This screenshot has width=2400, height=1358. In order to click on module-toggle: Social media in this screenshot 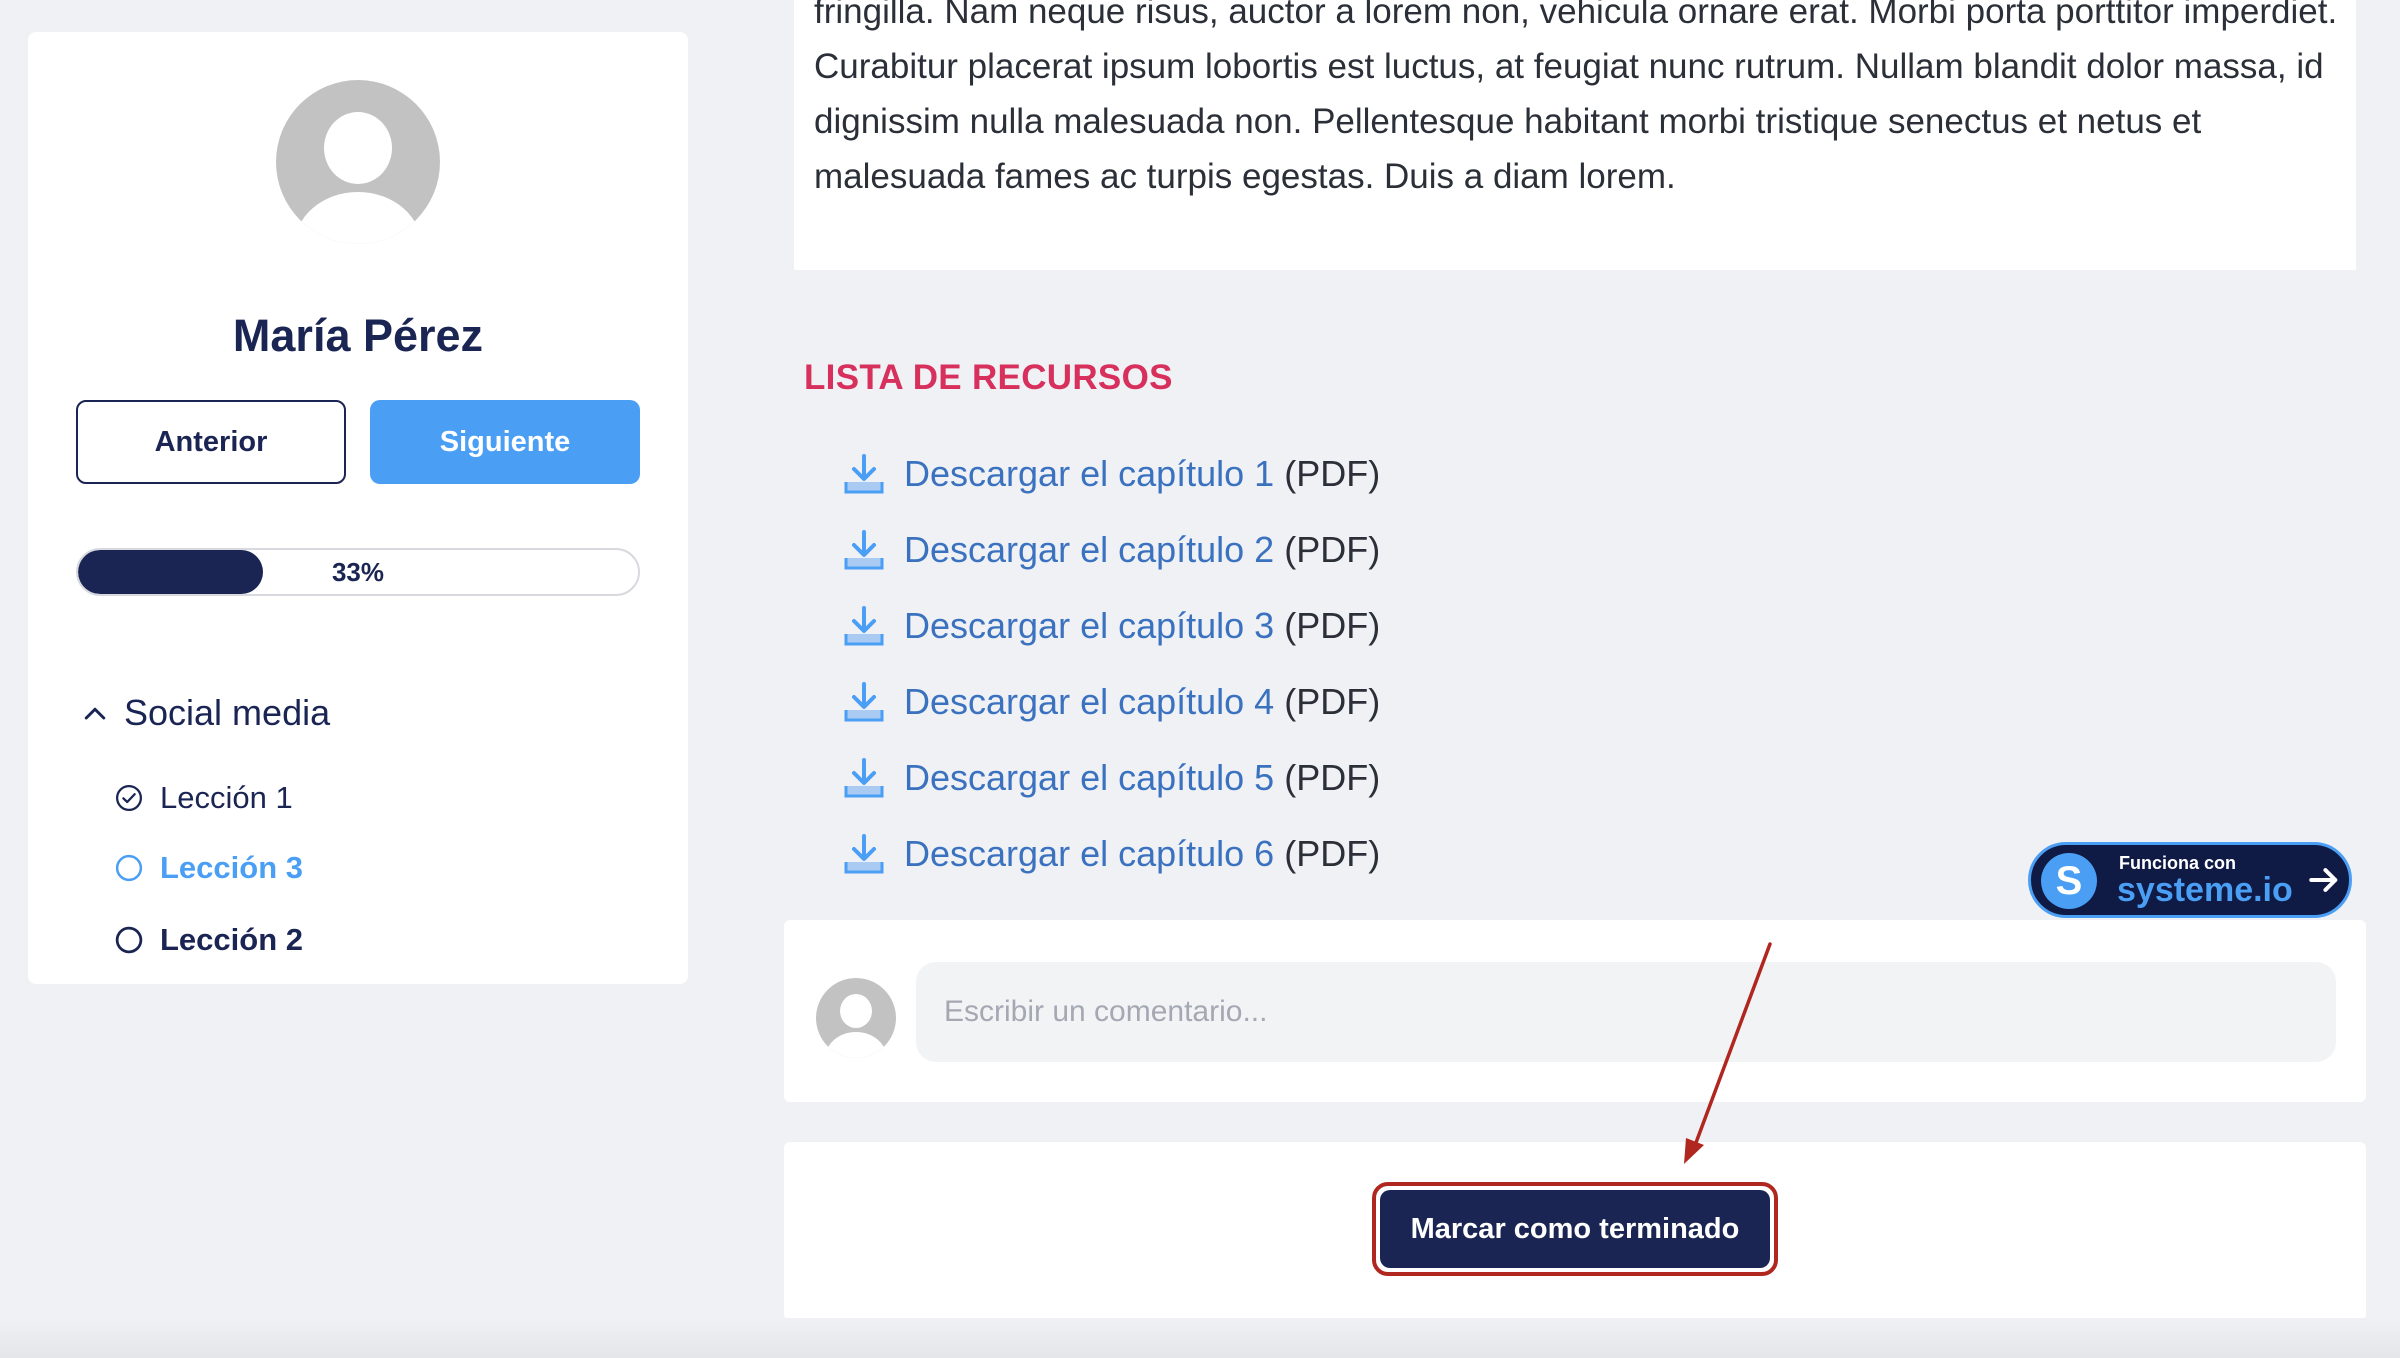, I will do `click(205, 713)`.